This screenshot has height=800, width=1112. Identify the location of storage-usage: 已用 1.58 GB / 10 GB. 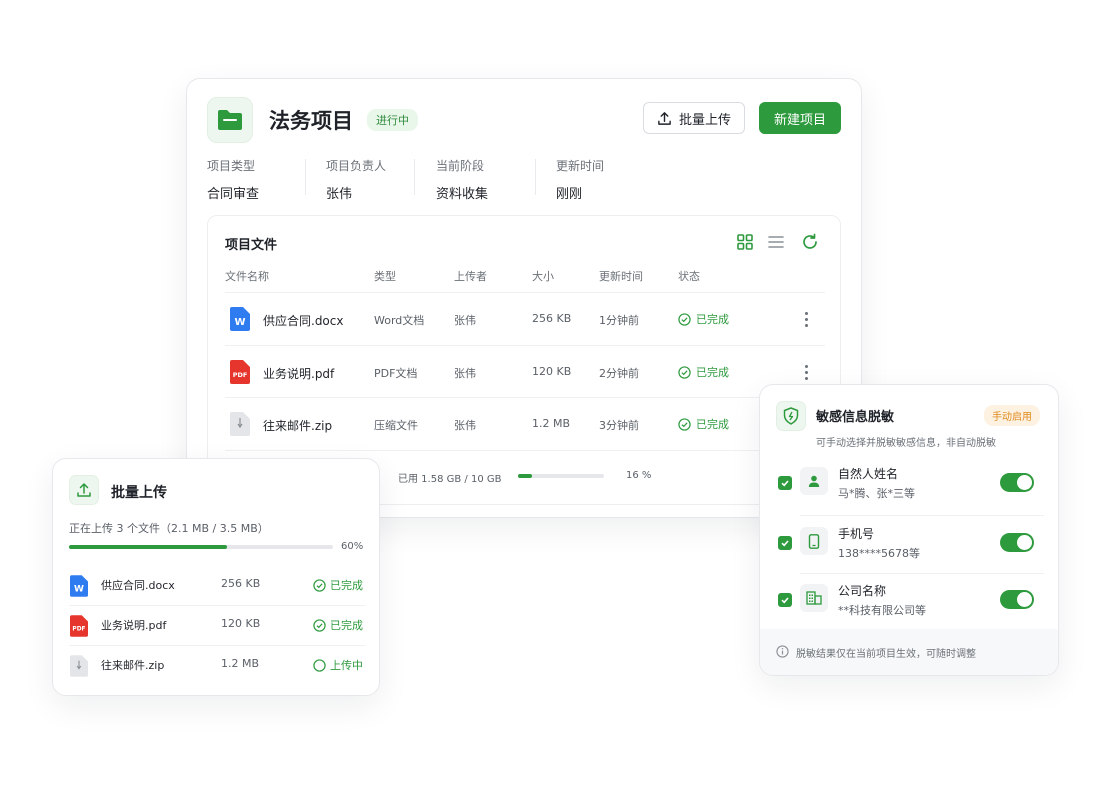
(450, 479).